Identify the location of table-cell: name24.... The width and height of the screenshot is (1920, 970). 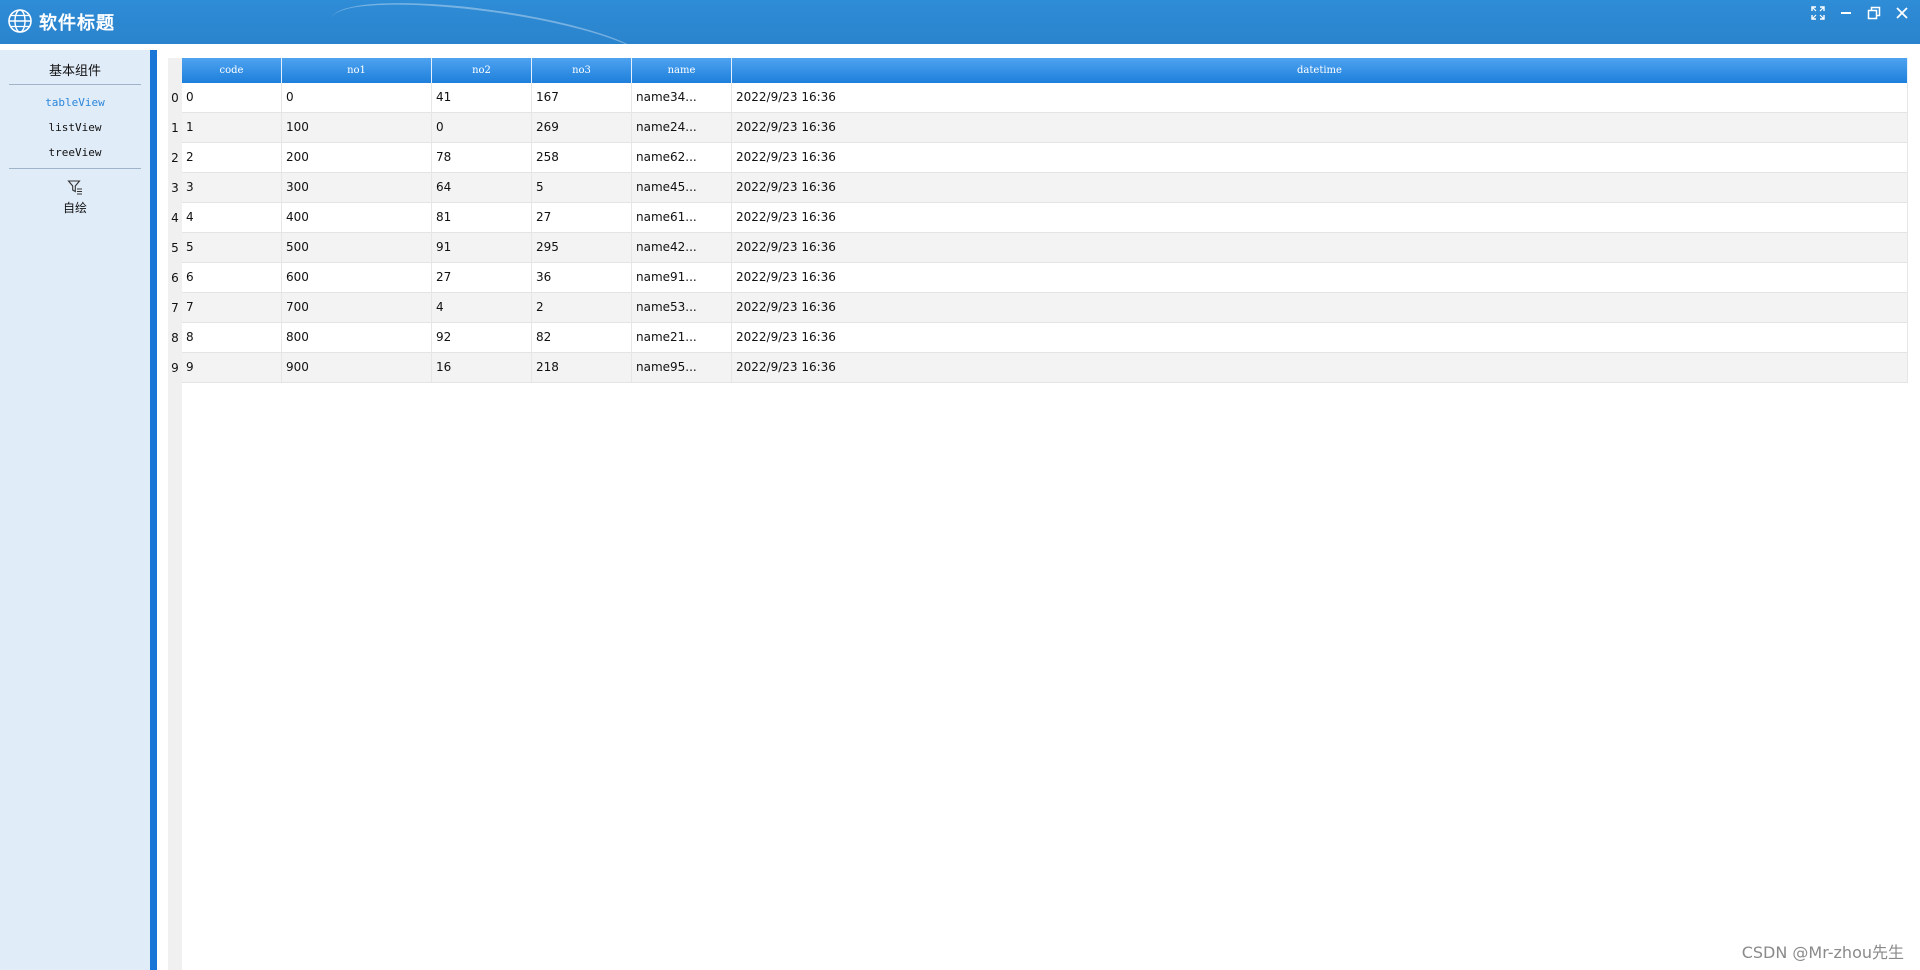
(682, 127).